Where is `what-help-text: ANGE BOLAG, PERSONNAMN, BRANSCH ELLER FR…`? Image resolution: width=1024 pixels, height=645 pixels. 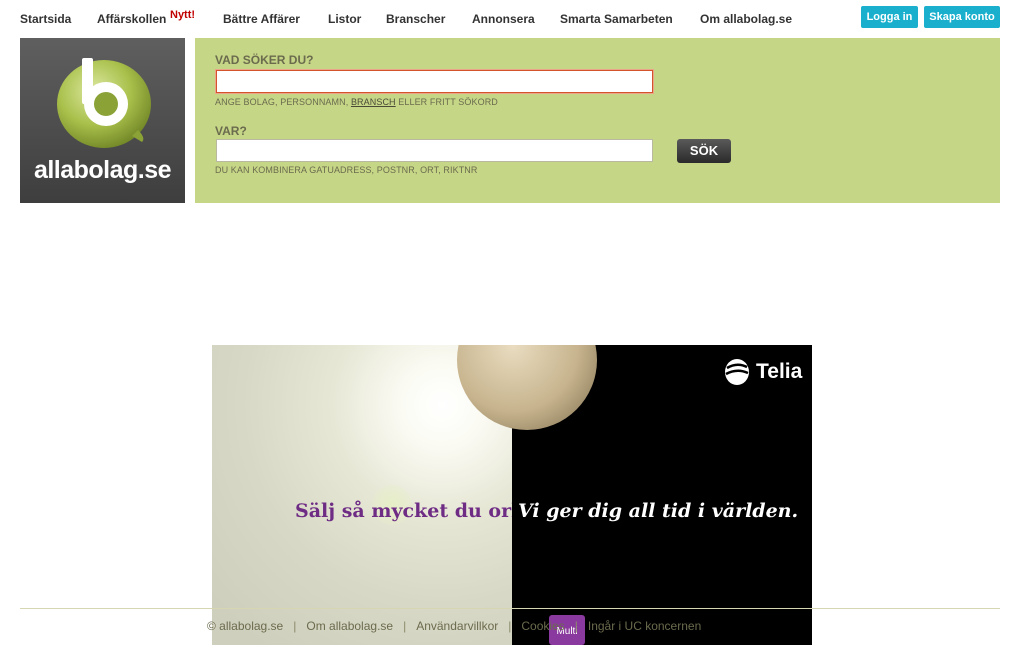
what-help-text: ANGE BOLAG, PERSONNAMN, BRANSCH ELLER FR… is located at coordinates (356, 102).